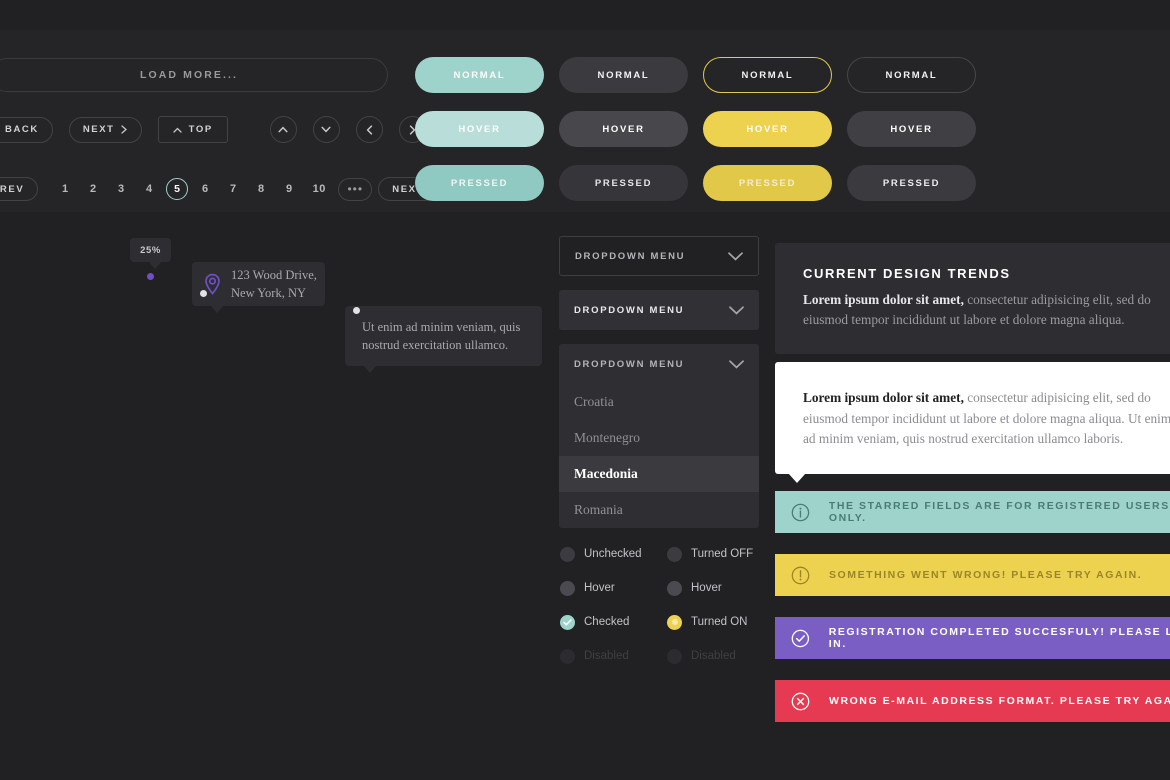 The height and width of the screenshot is (780, 1170). What do you see at coordinates (19, 189) in the screenshot?
I see `pagination-prev-button: PREV` at bounding box center [19, 189].